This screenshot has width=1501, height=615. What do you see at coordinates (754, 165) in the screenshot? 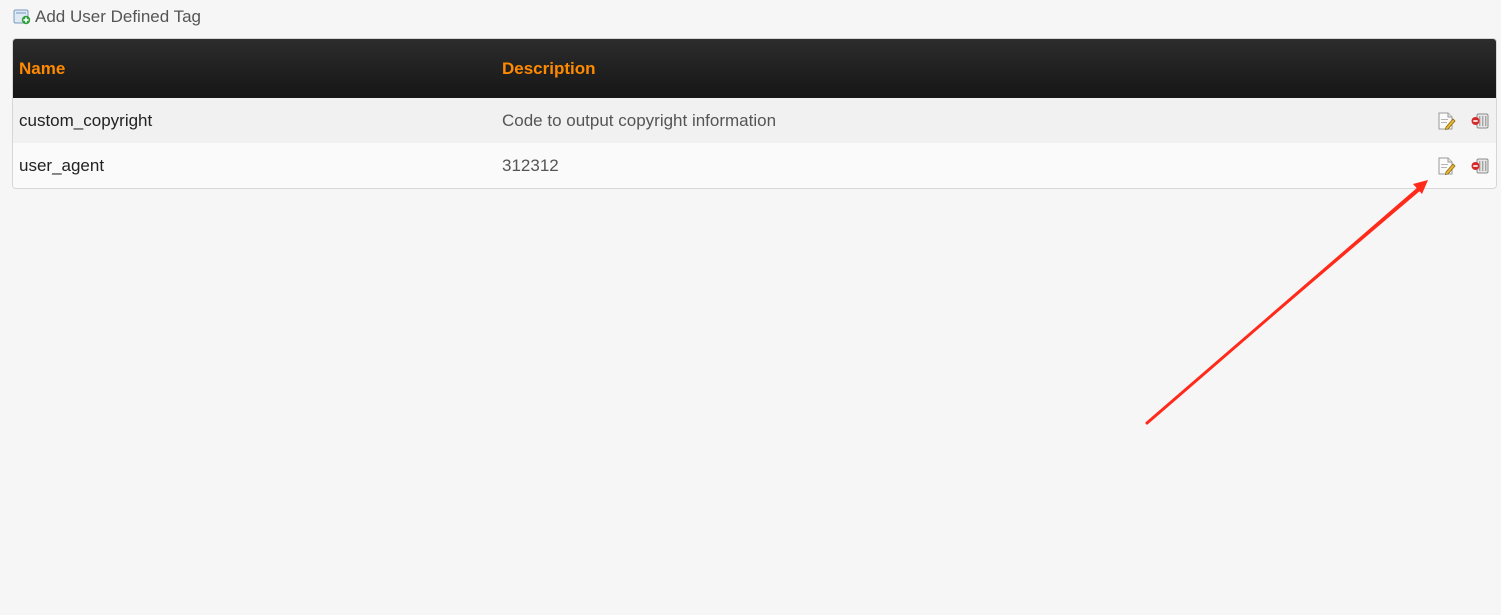
I see `table-row: user_agent 312312` at bounding box center [754, 165].